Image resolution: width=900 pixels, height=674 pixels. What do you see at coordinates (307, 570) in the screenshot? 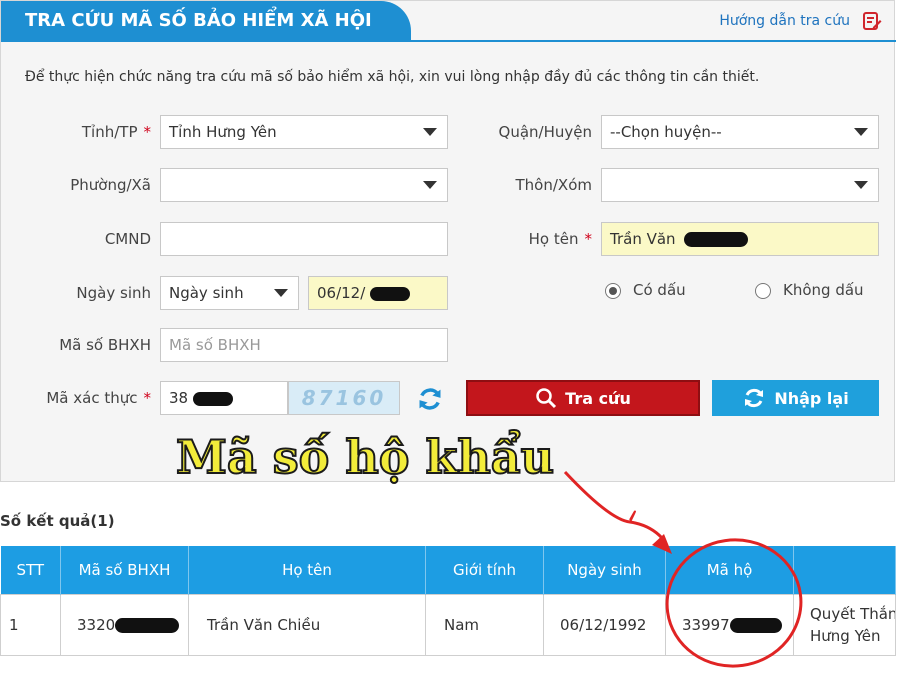
I see `column-header-name: Họ tên` at bounding box center [307, 570].